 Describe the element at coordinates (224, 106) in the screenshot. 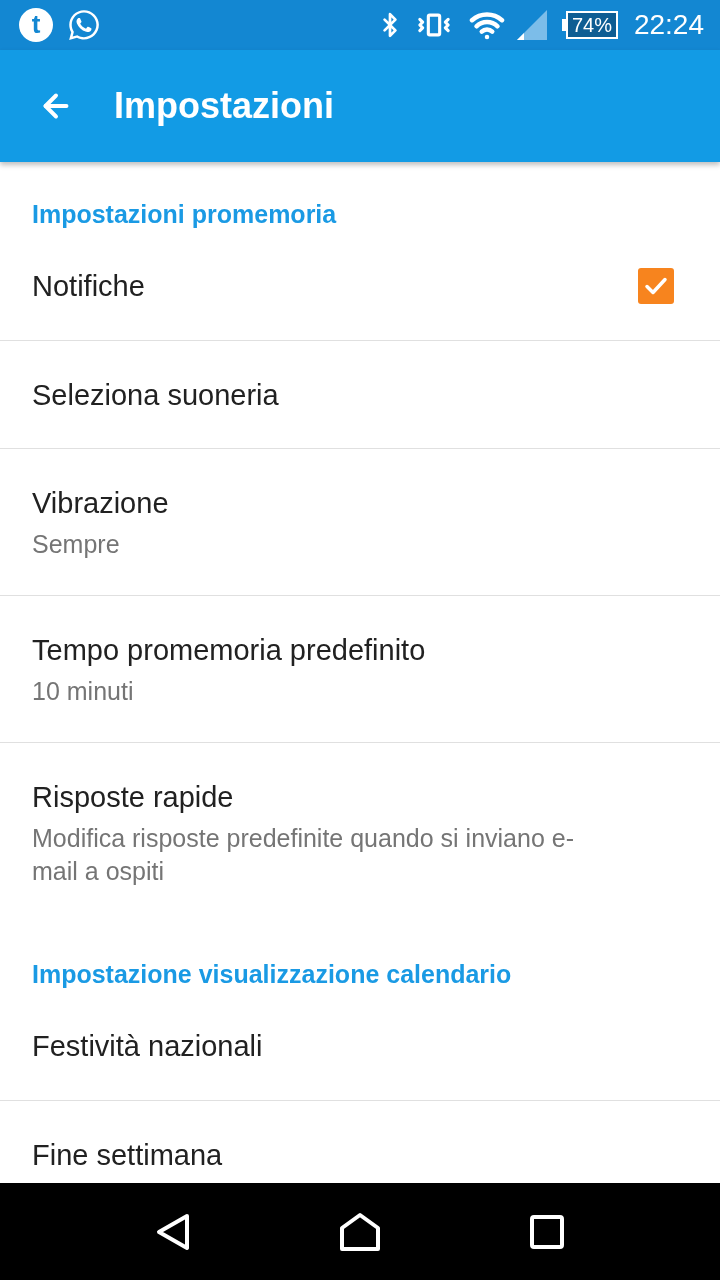

I see `app-bar-title: Impostazioni` at that location.